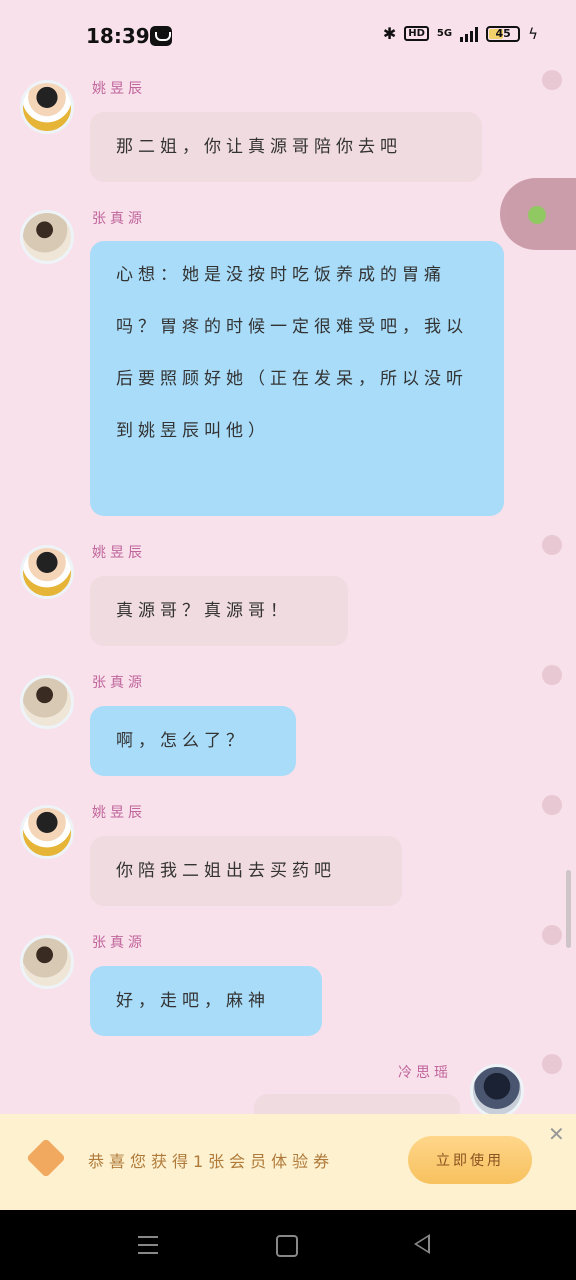 This screenshot has height=1280, width=576. Describe the element at coordinates (286, 147) in the screenshot. I see `message-bubble: 那二姐，你让真源哥陪你去吧` at that location.